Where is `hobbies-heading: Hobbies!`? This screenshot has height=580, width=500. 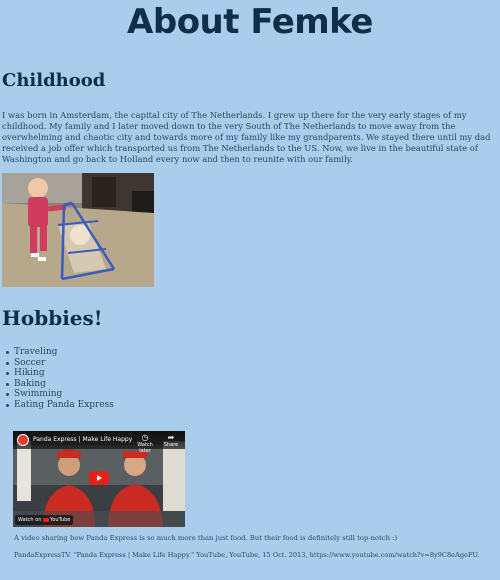
hobbies-heading: Hobbies! is located at coordinates (52, 318).